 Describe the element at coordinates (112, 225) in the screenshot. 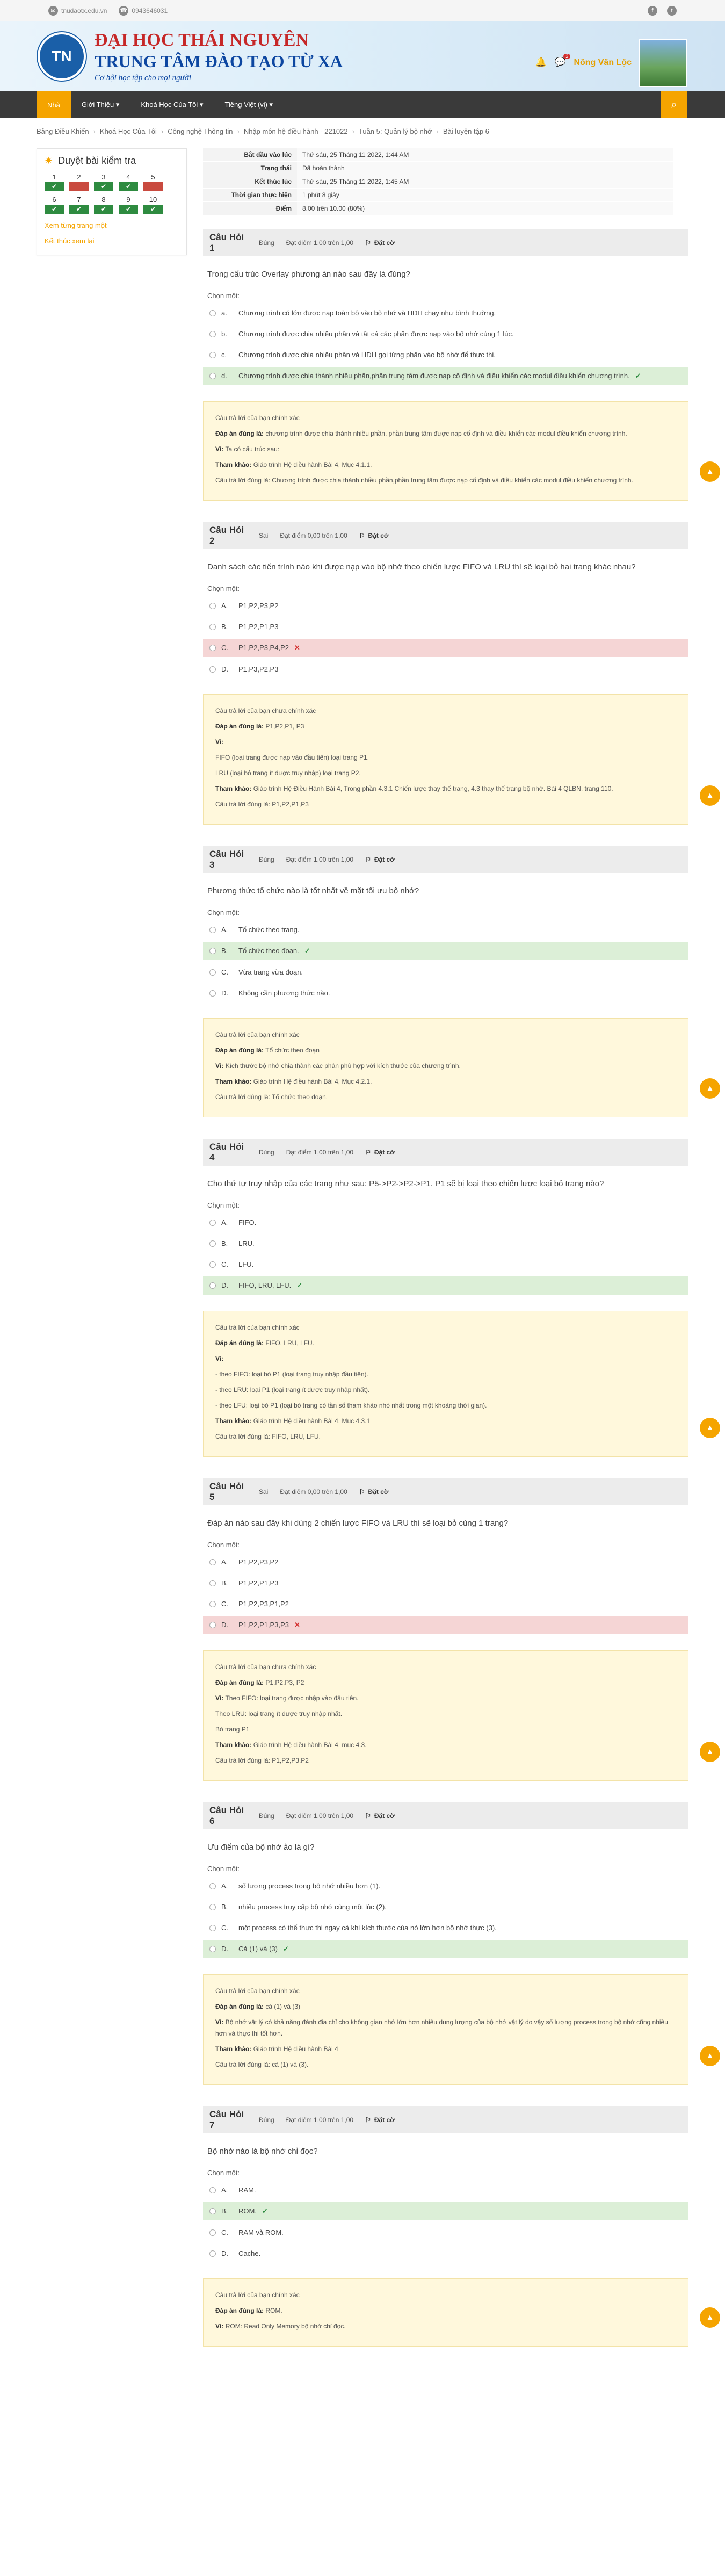

I see `show-one-page-link: Xem từng trang một` at that location.